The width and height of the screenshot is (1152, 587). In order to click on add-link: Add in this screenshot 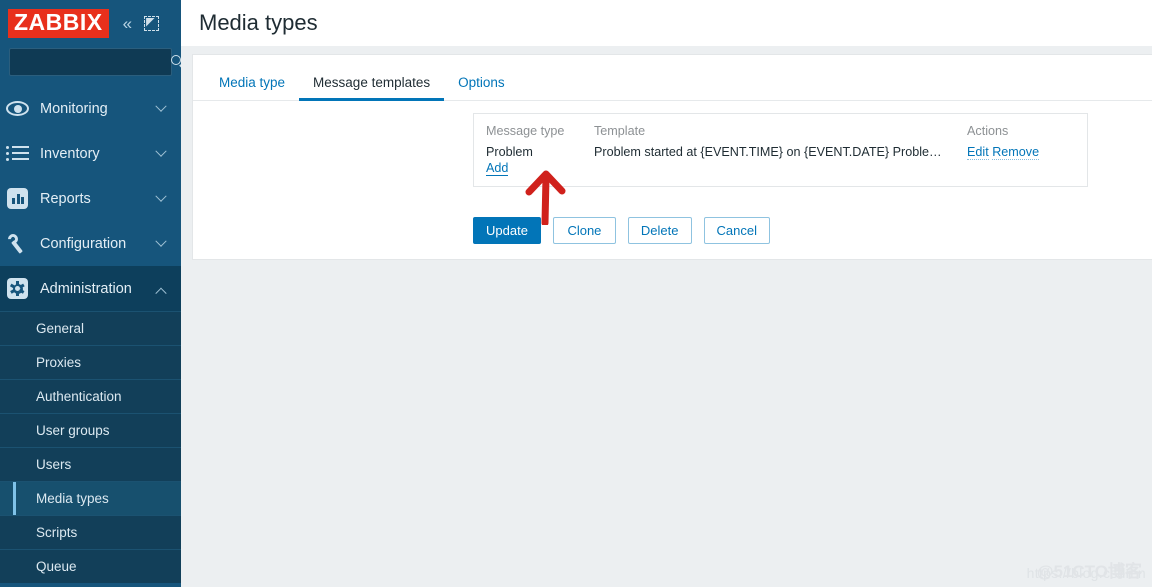, I will do `click(497, 168)`.